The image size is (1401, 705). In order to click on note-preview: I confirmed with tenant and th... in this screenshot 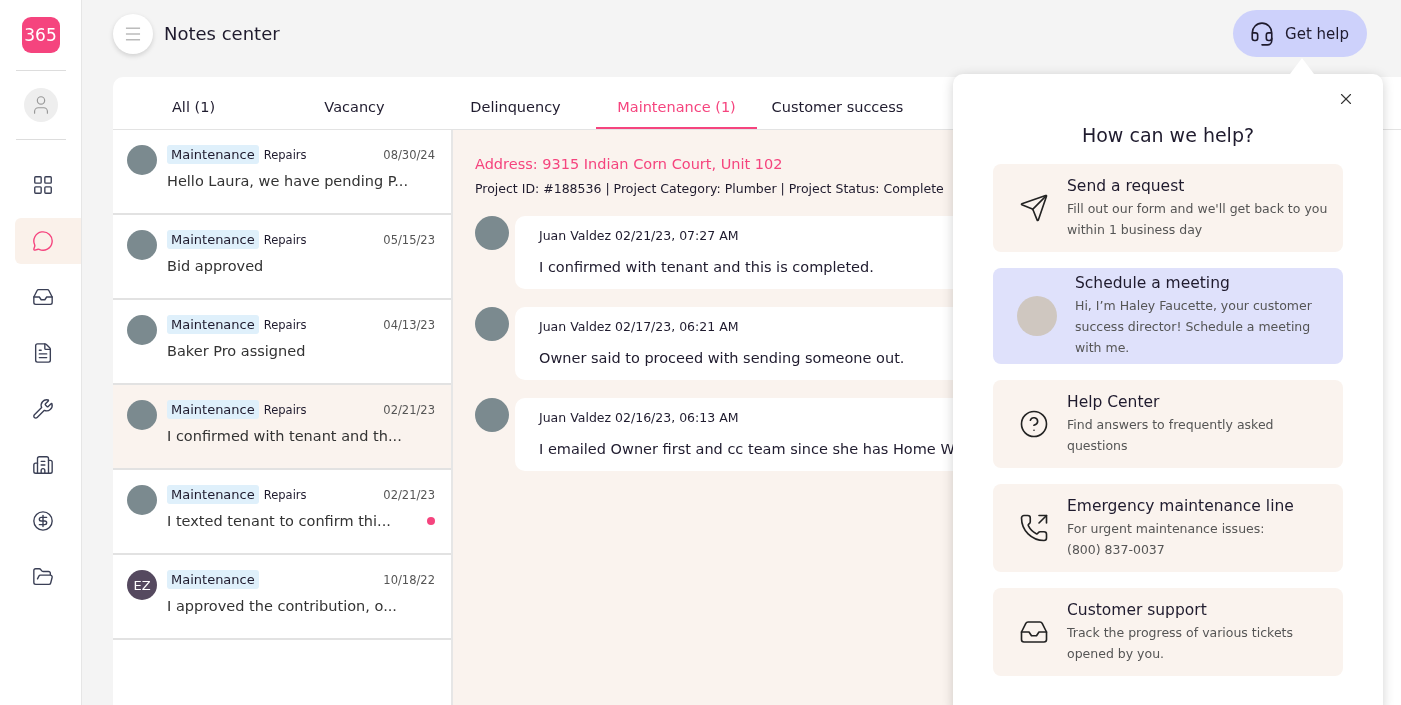, I will do `click(284, 436)`.